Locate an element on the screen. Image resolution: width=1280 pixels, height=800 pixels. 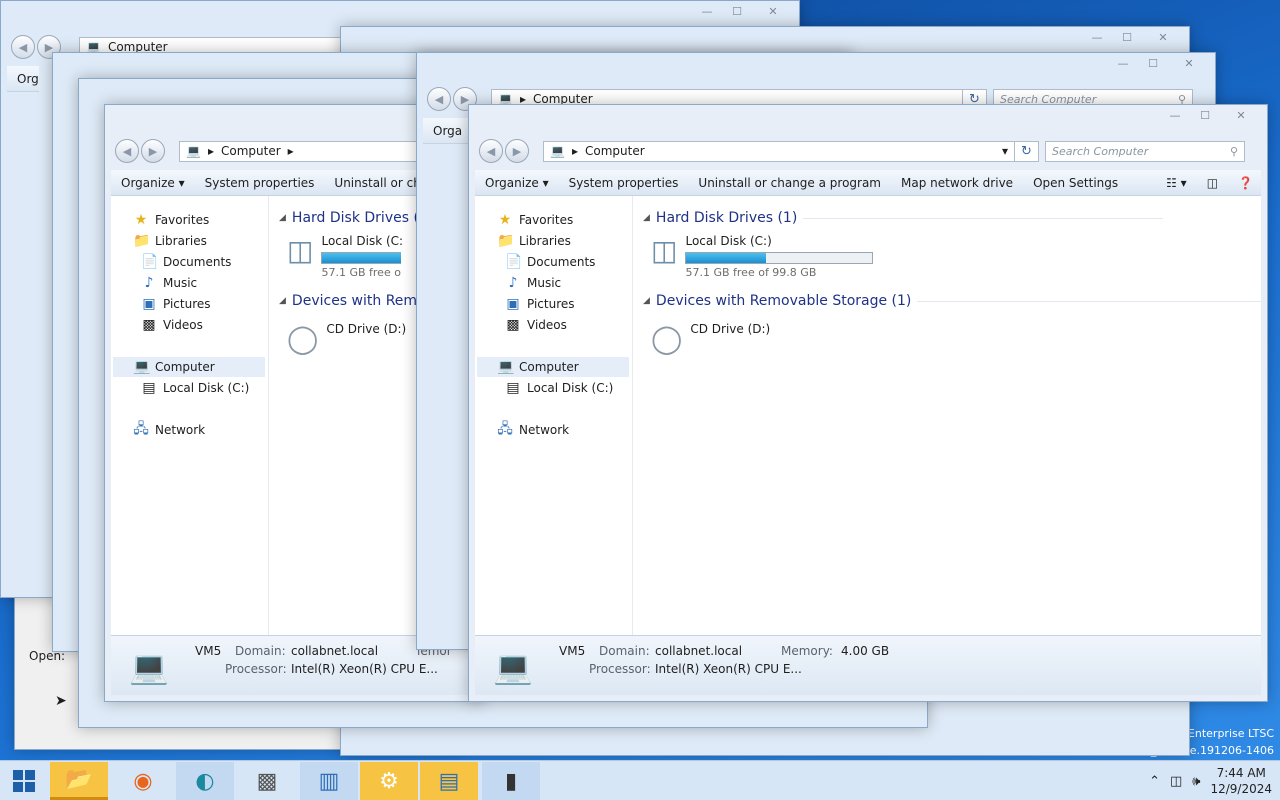
view-options-icon: ☷ ▾ is located at coordinates (1176, 183).